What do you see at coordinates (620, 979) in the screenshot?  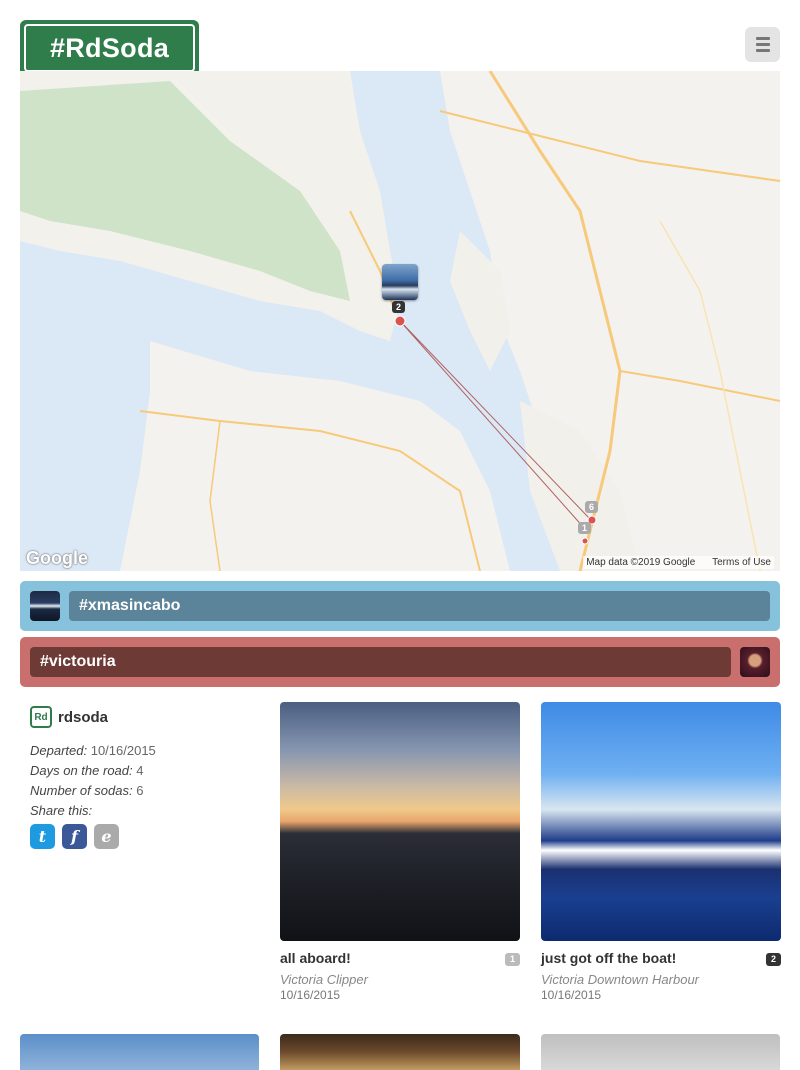 I see `post-location: Victoria Downtown Harbour` at bounding box center [620, 979].